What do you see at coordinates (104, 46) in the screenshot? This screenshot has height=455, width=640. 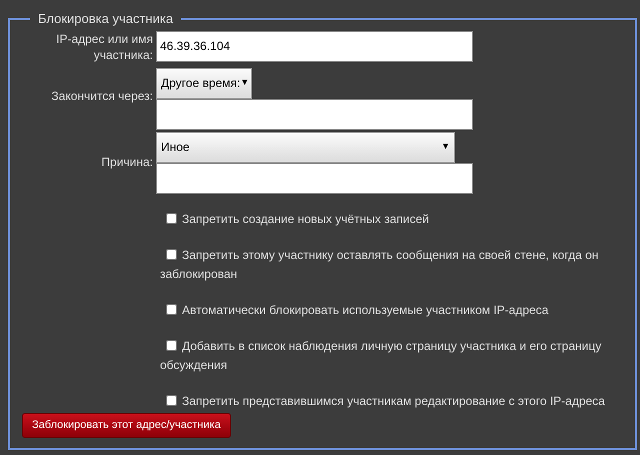 I see `field-label: IP-адрес или имя участника:` at bounding box center [104, 46].